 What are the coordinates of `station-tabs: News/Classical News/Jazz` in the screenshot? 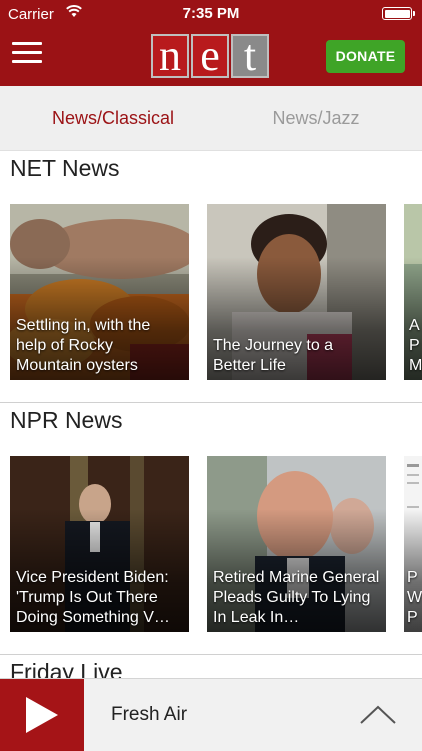 It's located at (211, 118).